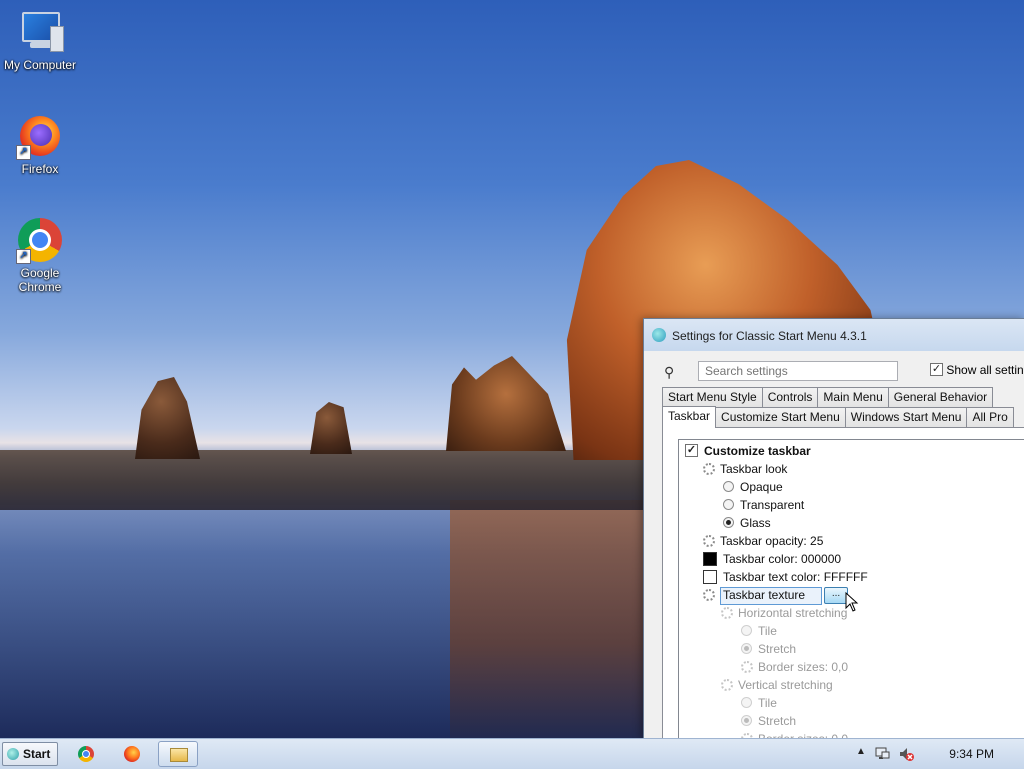  I want to click on start-button: Start, so click(30, 754).